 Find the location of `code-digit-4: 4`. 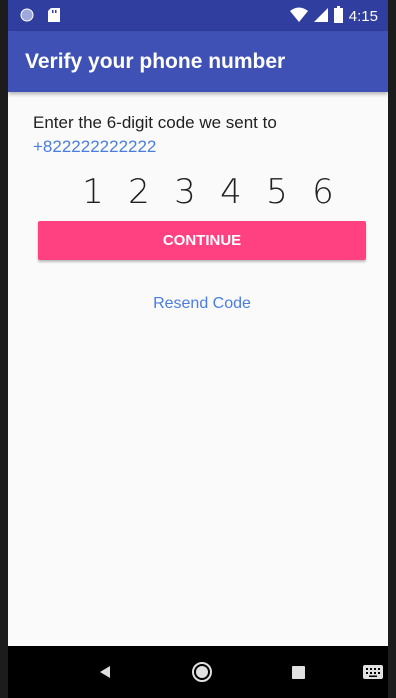

code-digit-4: 4 is located at coordinates (231, 192).